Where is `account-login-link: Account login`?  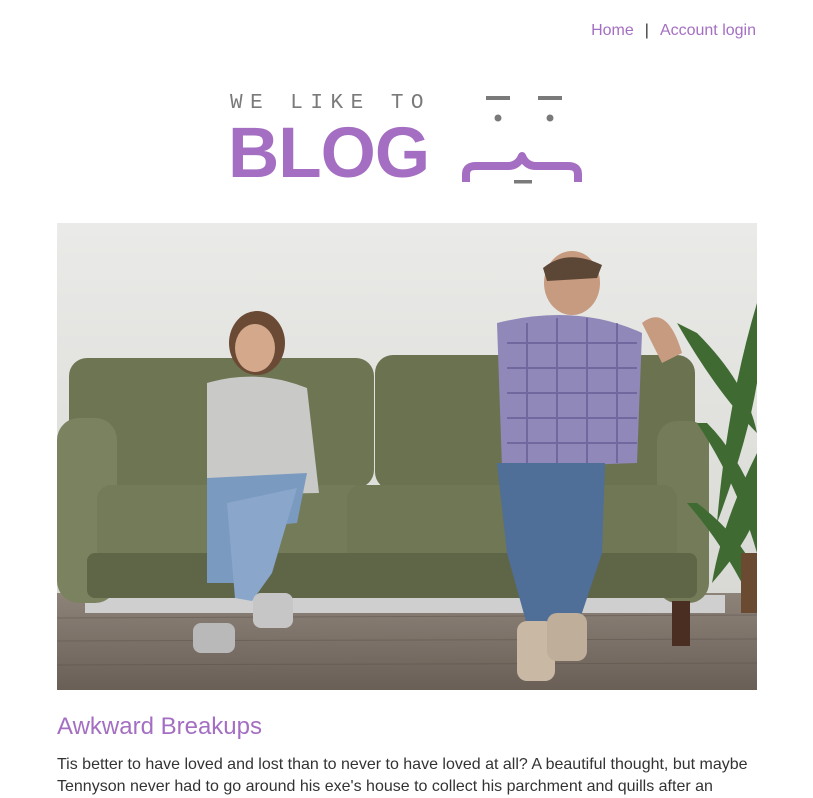
account-login-link: Account login is located at coordinates (708, 31).